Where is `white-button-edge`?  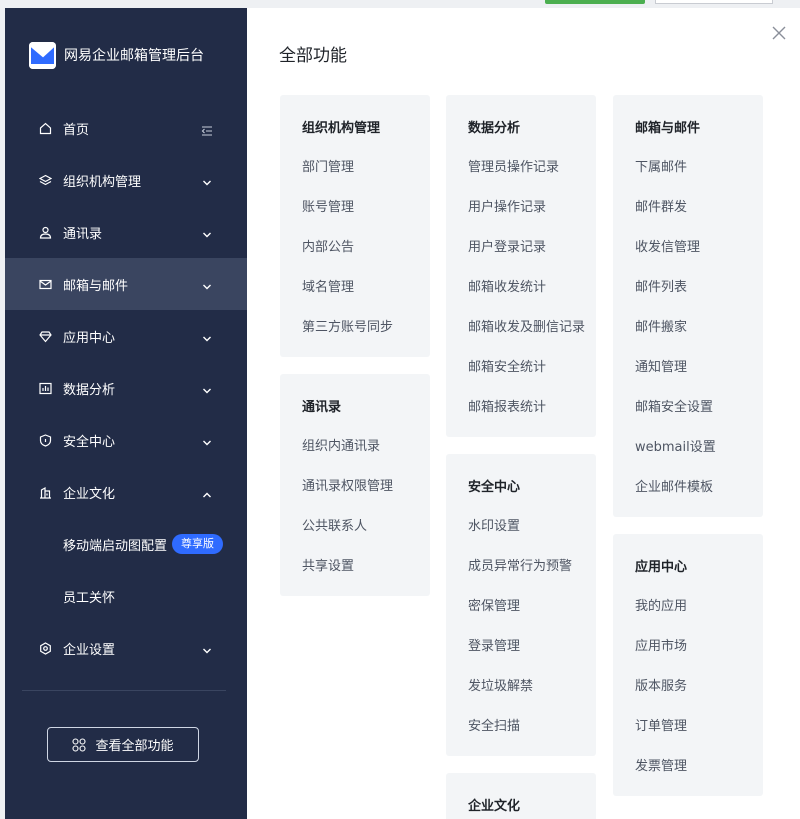 white-button-edge is located at coordinates (714, 2).